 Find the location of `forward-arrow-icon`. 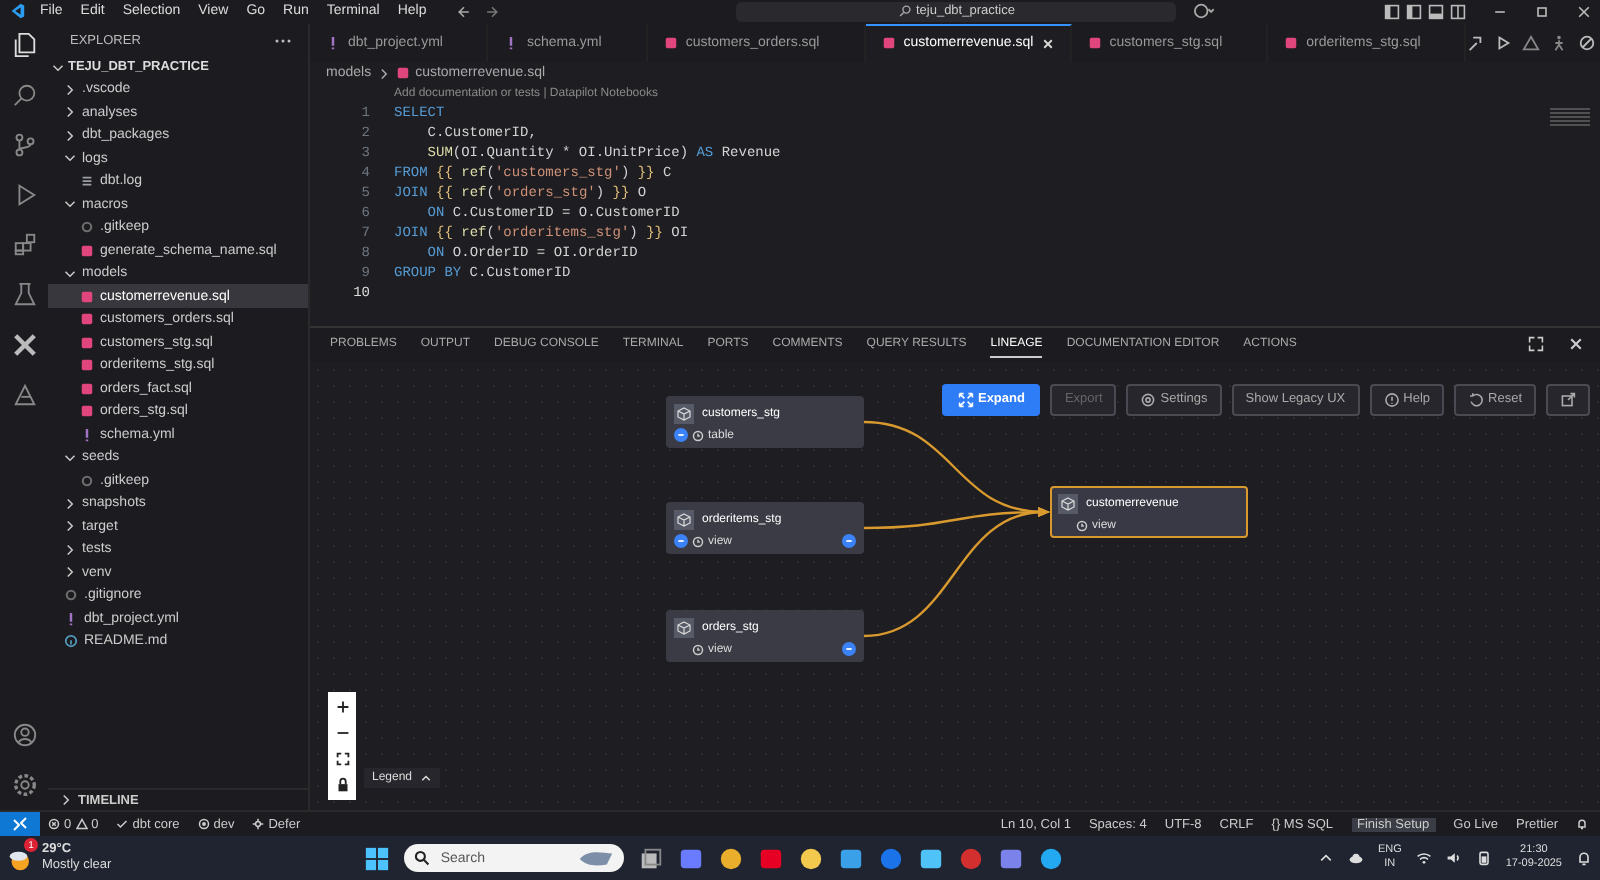

forward-arrow-icon is located at coordinates (492, 11).